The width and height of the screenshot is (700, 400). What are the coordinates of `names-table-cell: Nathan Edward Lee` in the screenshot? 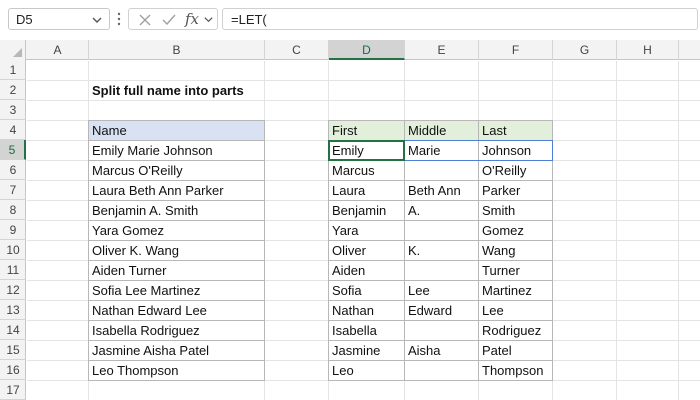 It's located at (177, 311).